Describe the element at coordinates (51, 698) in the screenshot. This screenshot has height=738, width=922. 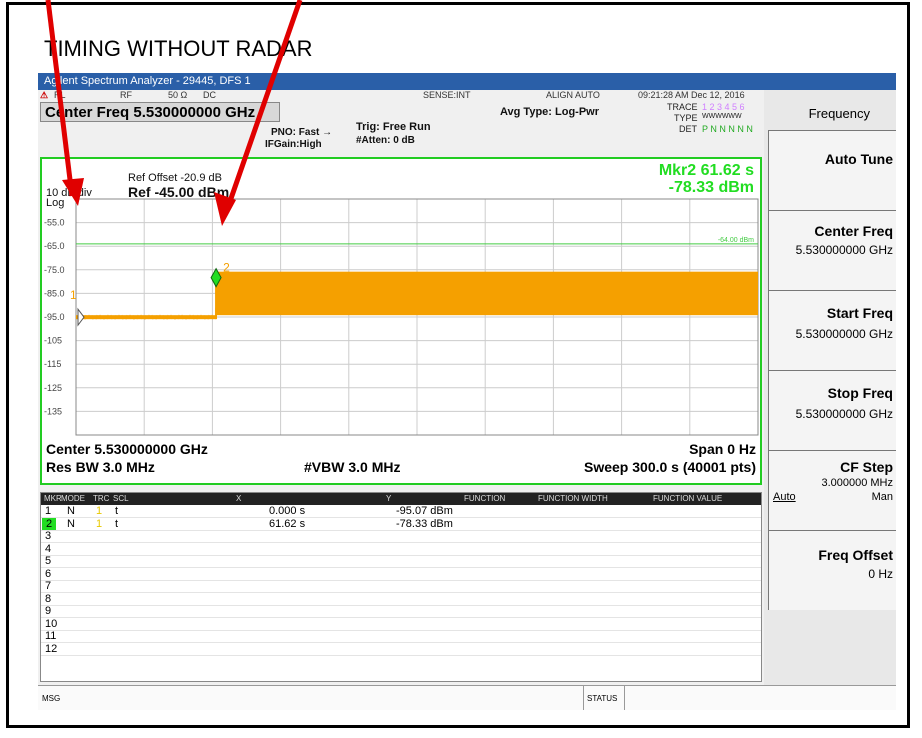
I see `msg-label: MSG` at that location.